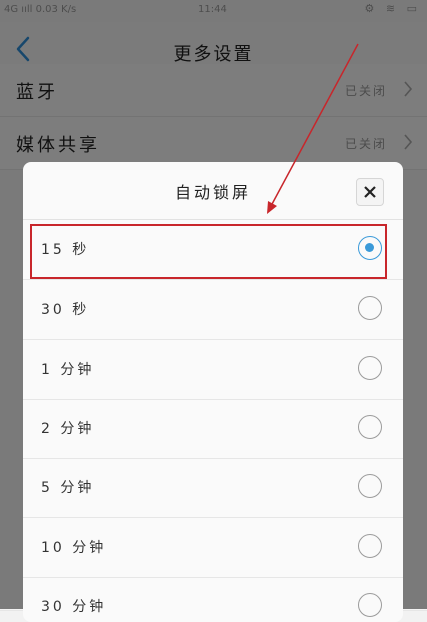  What do you see at coordinates (68, 429) in the screenshot?
I see `option-label: 2 分钟` at bounding box center [68, 429].